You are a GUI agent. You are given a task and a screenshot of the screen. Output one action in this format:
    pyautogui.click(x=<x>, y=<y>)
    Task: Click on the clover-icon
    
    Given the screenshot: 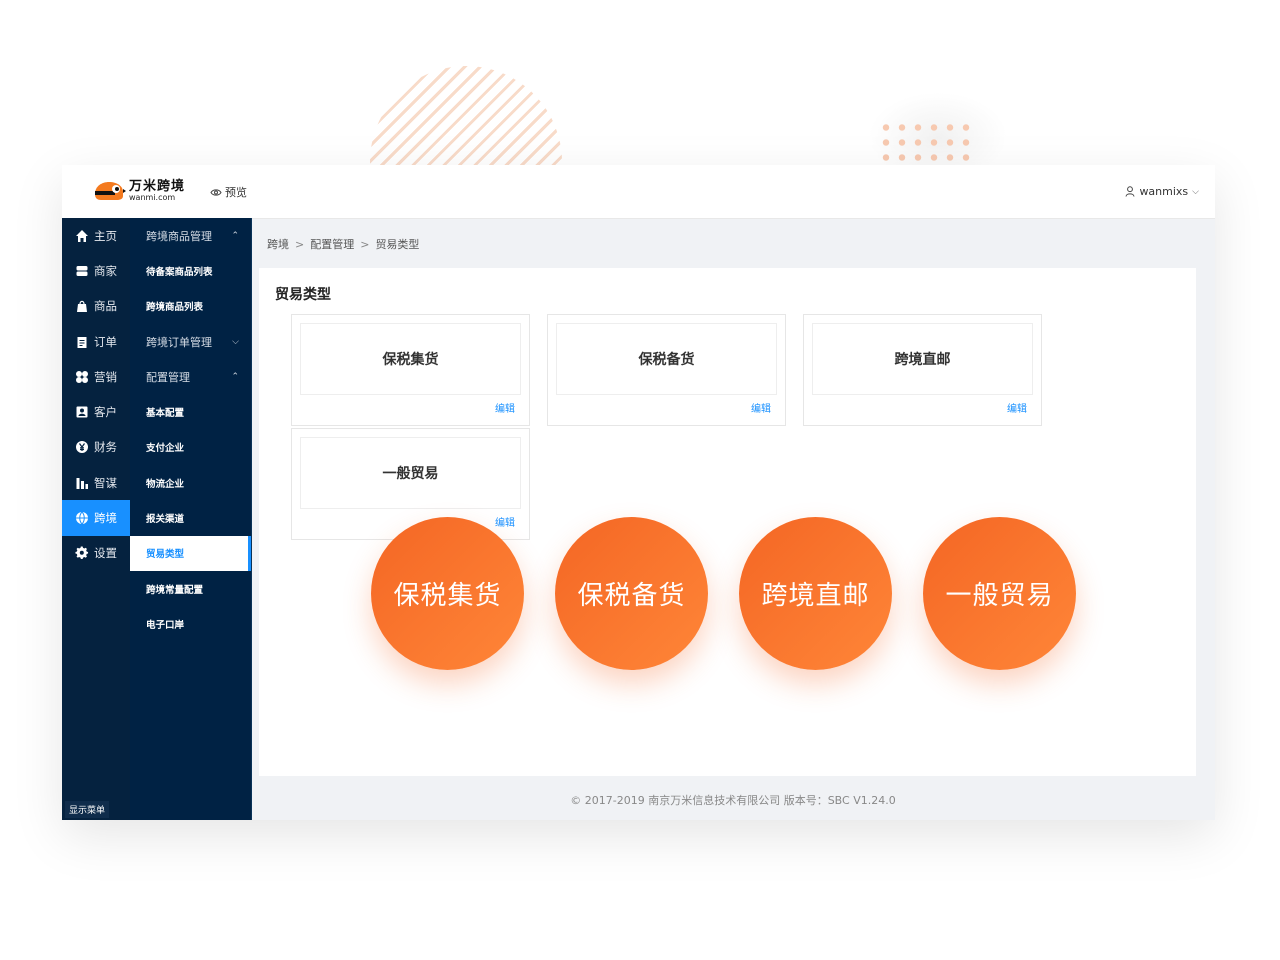 What is the action you would take?
    pyautogui.click(x=82, y=376)
    